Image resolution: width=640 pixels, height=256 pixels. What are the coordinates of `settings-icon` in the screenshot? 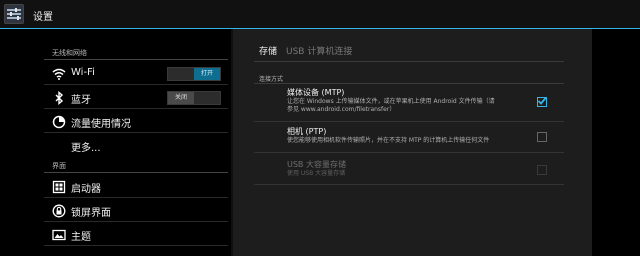 It's located at (14, 14).